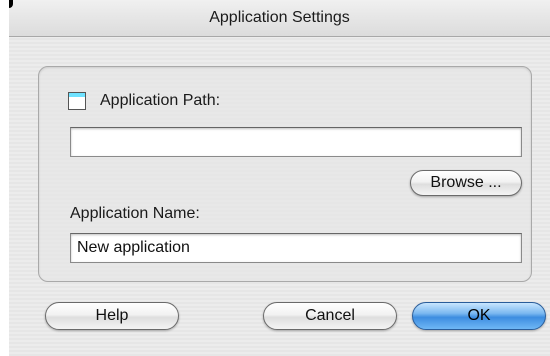  Describe the element at coordinates (296, 248) in the screenshot. I see `application-name-field` at that location.